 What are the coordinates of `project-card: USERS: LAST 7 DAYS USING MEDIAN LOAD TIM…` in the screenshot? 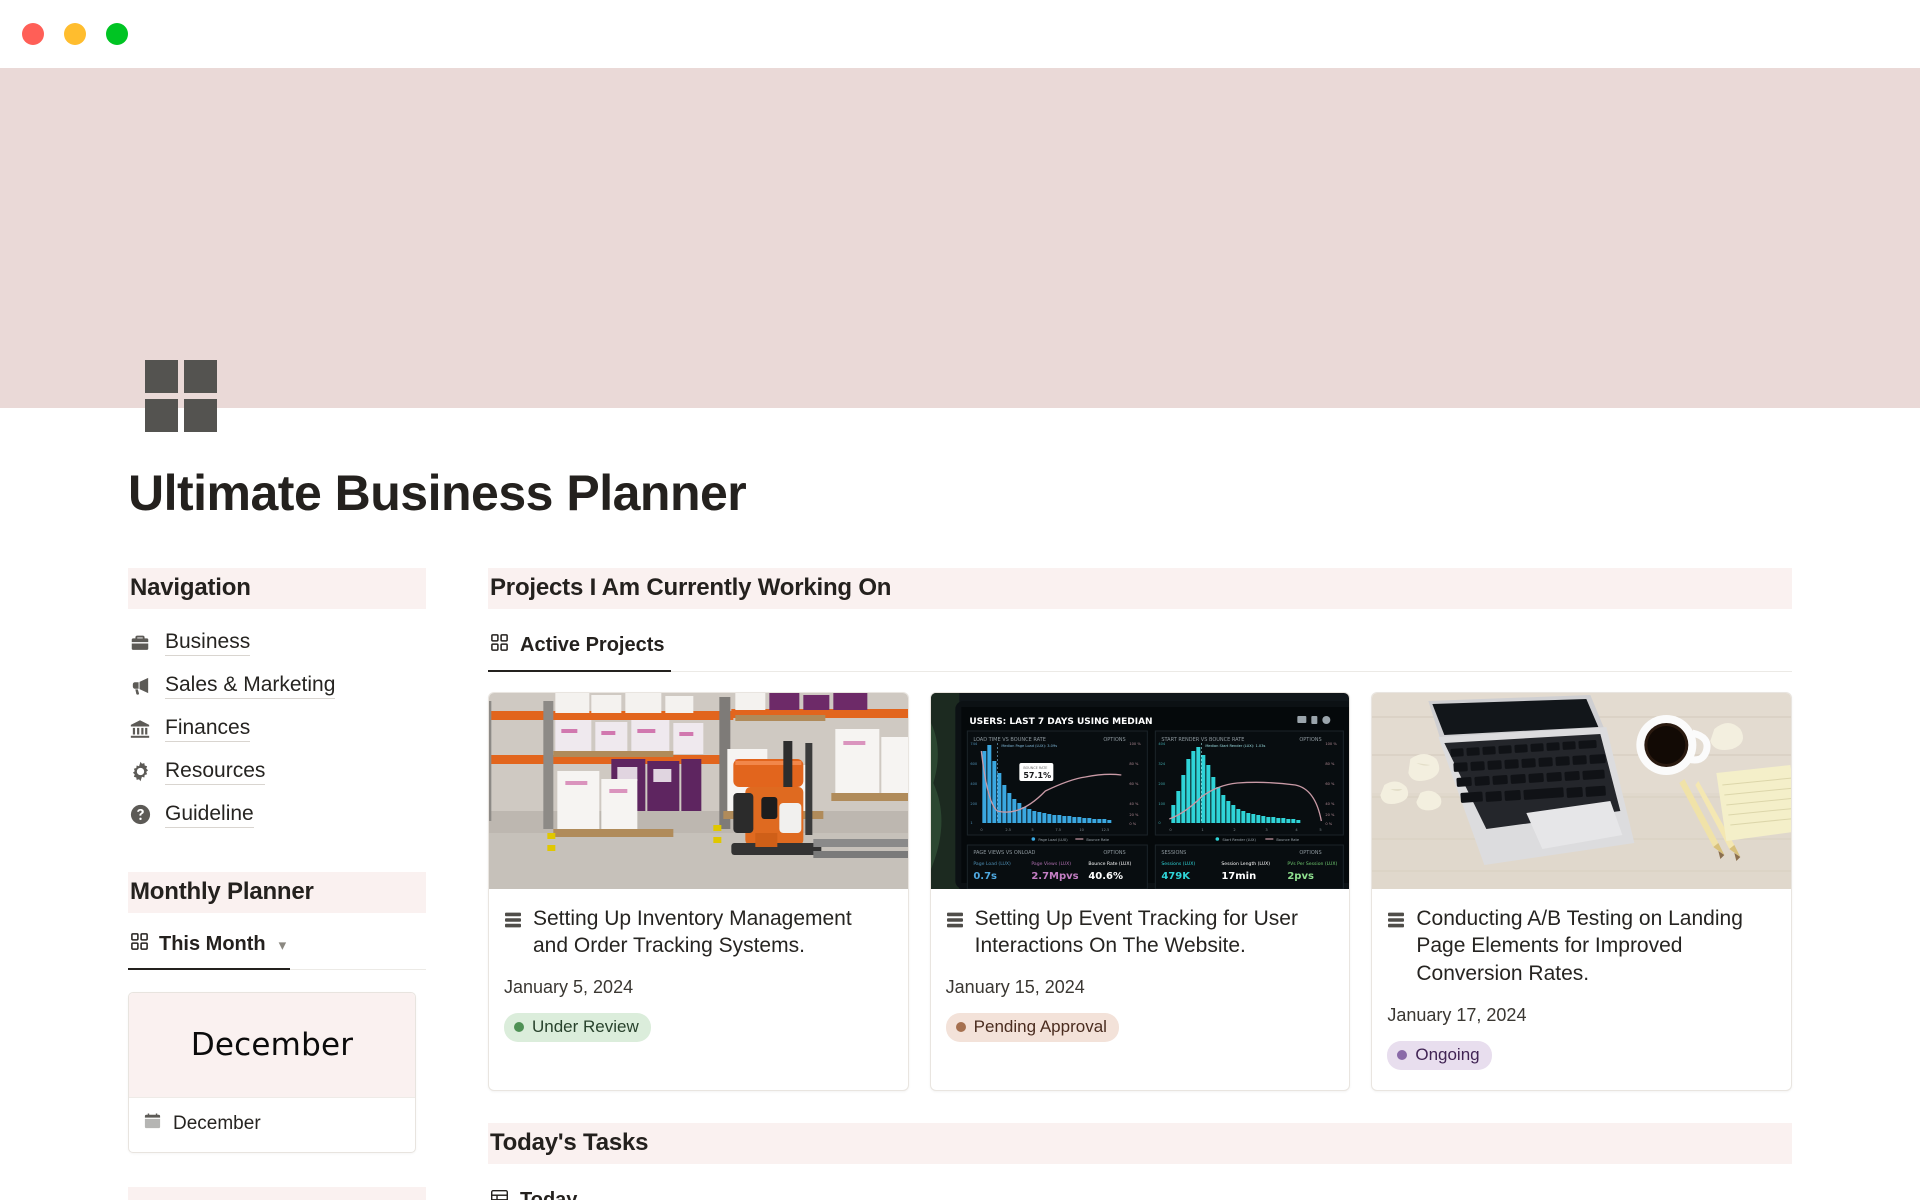 It's located at (1140, 891).